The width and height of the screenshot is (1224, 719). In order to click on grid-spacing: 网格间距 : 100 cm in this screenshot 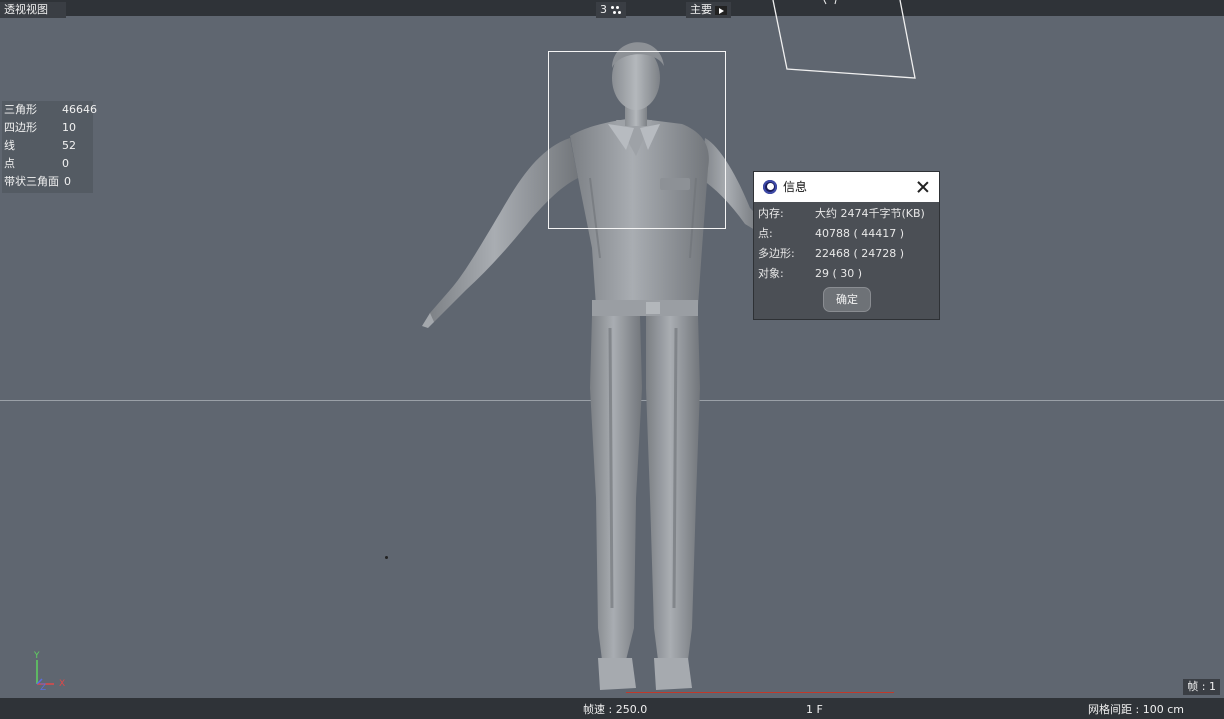, I will do `click(1136, 709)`.